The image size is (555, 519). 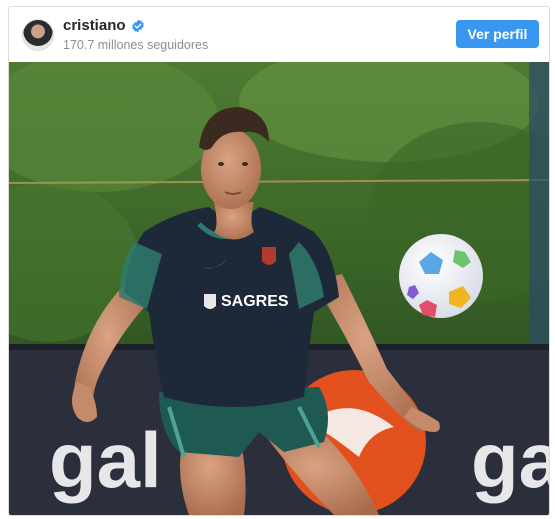 What do you see at coordinates (510, 460) in the screenshot?
I see `banner-text-right: ga` at bounding box center [510, 460].